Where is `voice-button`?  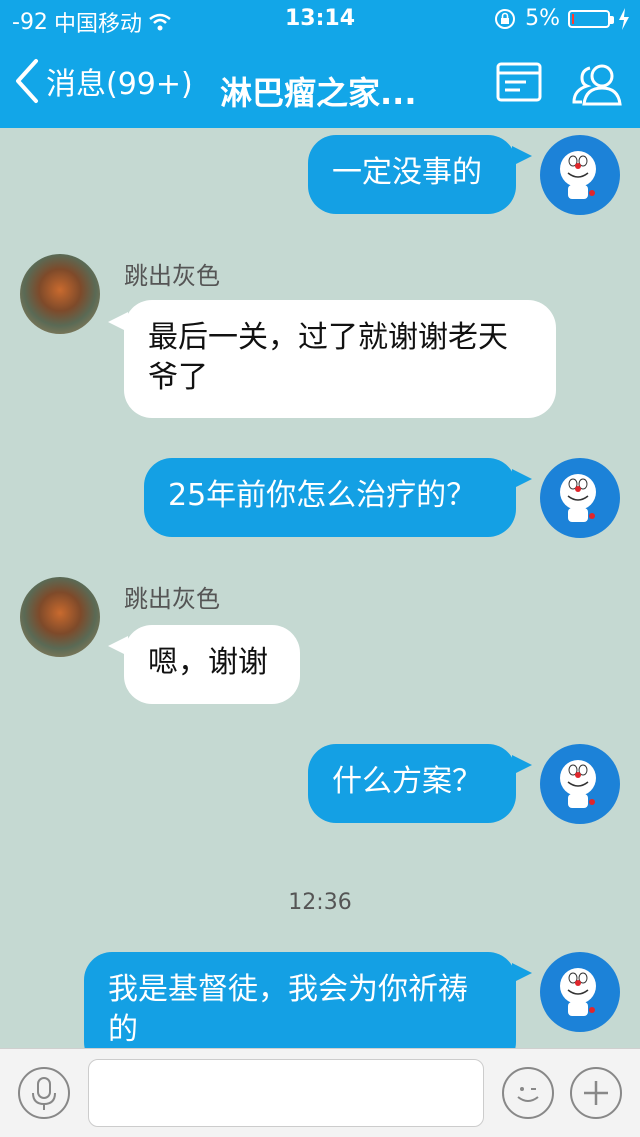 voice-button is located at coordinates (44, 1093).